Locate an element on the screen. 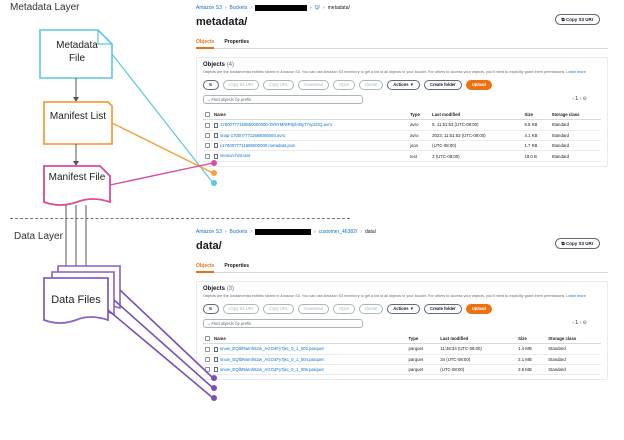 Image resolution: width=624 pixels, height=440 pixels. crumb-current: data/ is located at coordinates (370, 232).